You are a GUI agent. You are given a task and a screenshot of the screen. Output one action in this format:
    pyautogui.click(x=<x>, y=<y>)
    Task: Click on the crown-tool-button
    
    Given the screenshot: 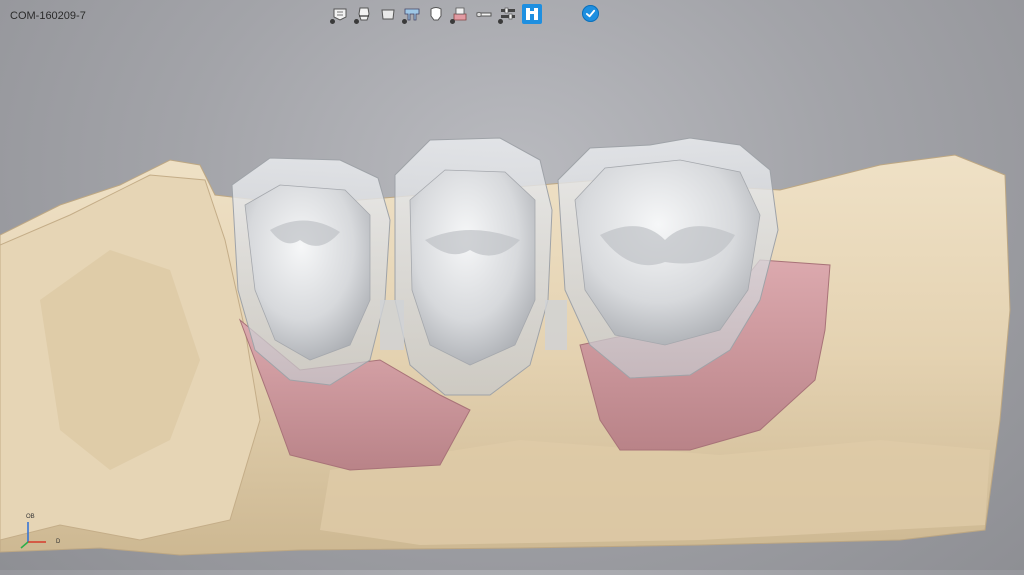 What is the action you would take?
    pyautogui.click(x=436, y=14)
    